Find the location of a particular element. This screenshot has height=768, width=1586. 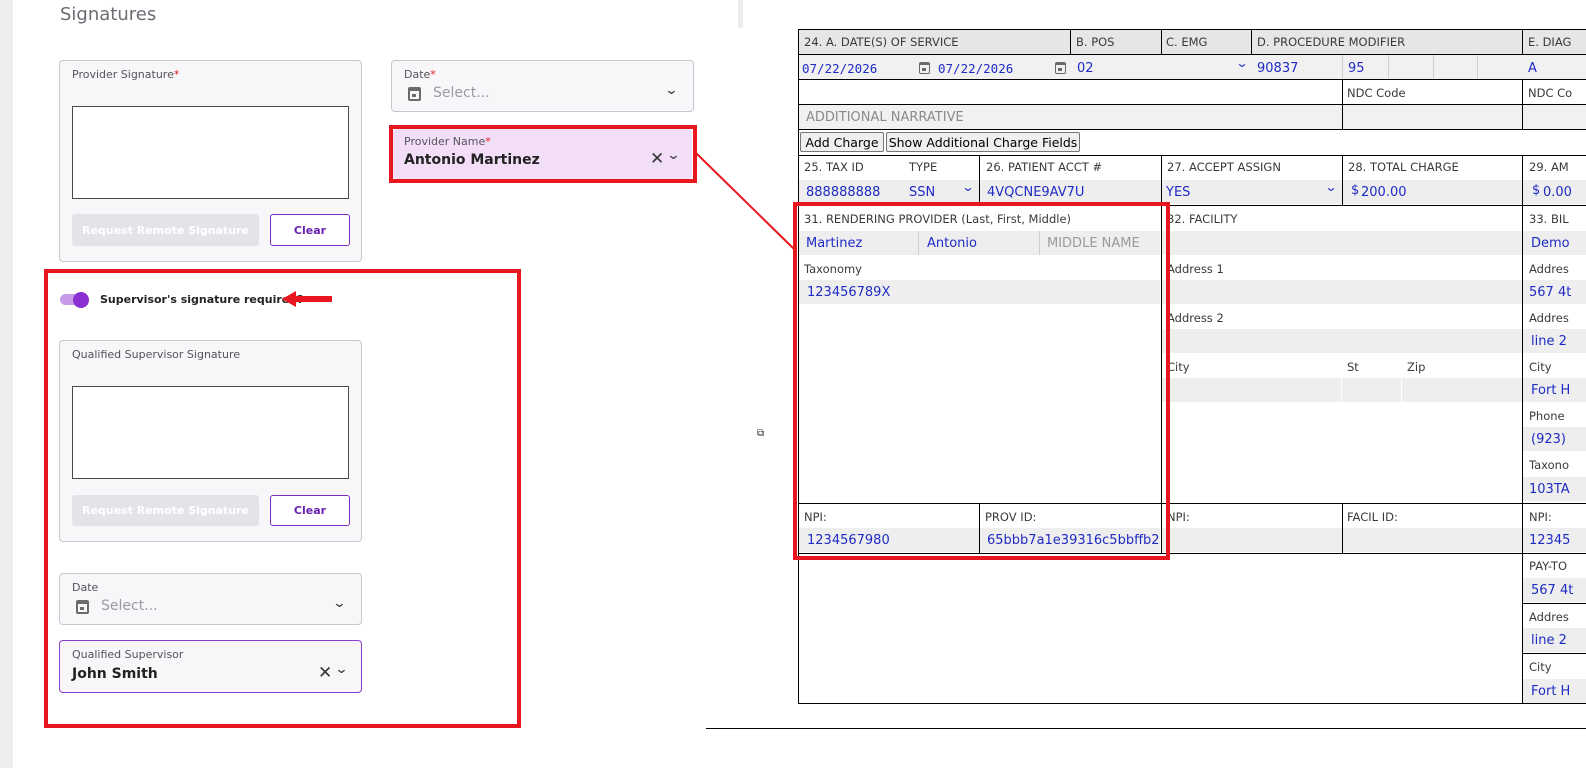

billing-label: 33. BIL is located at coordinates (1549, 219).